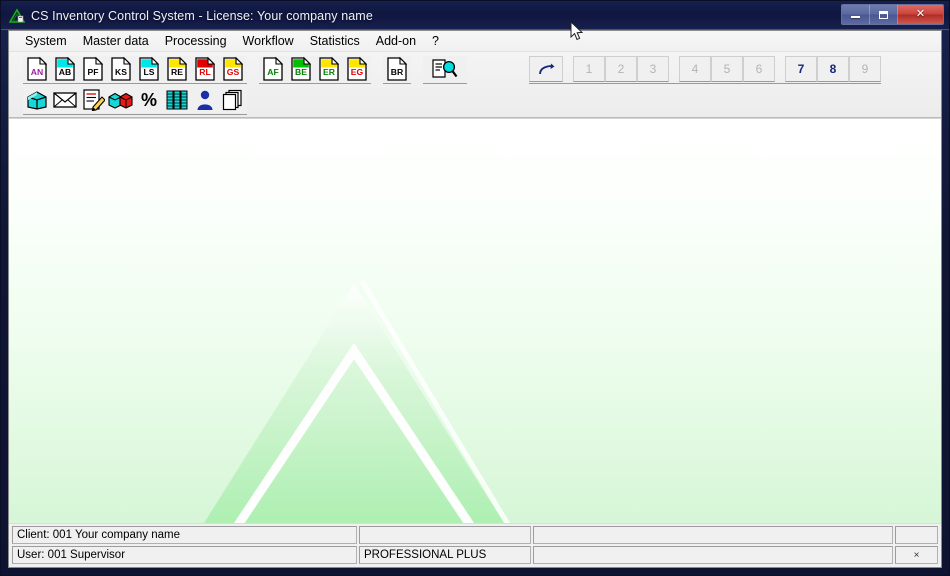 The height and width of the screenshot is (576, 950). I want to click on toolbar-group-search, so click(445, 70).